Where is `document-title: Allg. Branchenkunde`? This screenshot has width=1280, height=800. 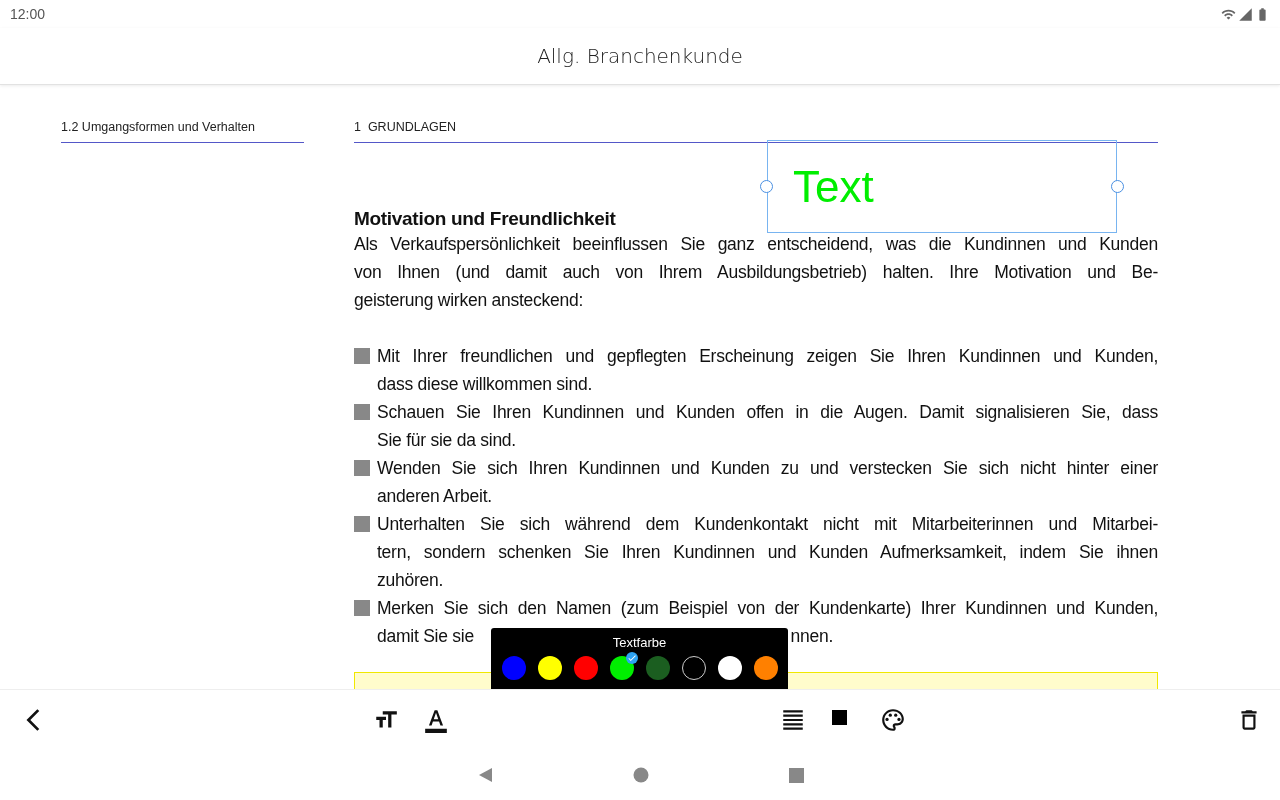 document-title: Allg. Branchenkunde is located at coordinates (640, 56).